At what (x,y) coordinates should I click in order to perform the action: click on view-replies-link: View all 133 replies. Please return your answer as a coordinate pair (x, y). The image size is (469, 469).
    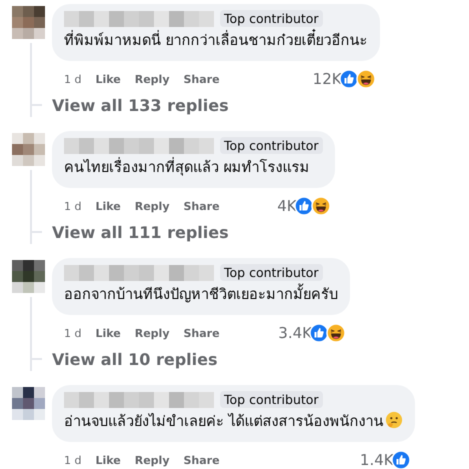
    Looking at the image, I should click on (140, 105).